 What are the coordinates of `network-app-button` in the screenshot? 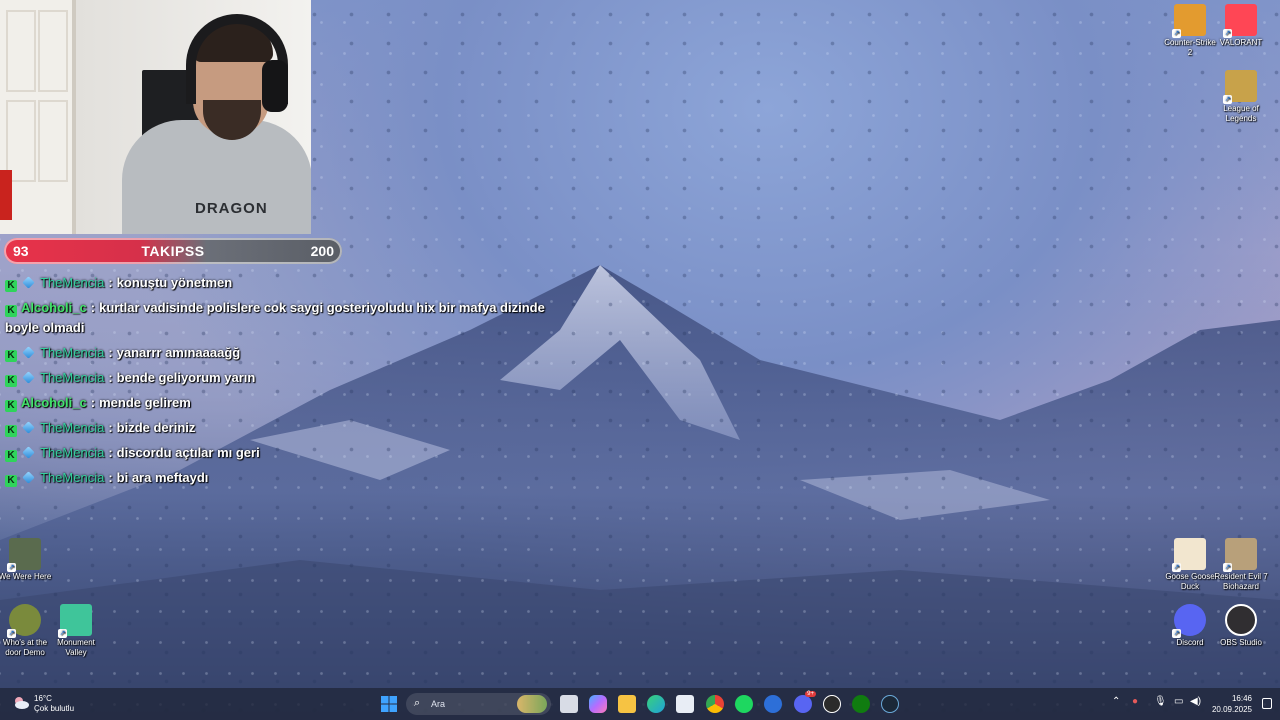 It's located at (773, 704).